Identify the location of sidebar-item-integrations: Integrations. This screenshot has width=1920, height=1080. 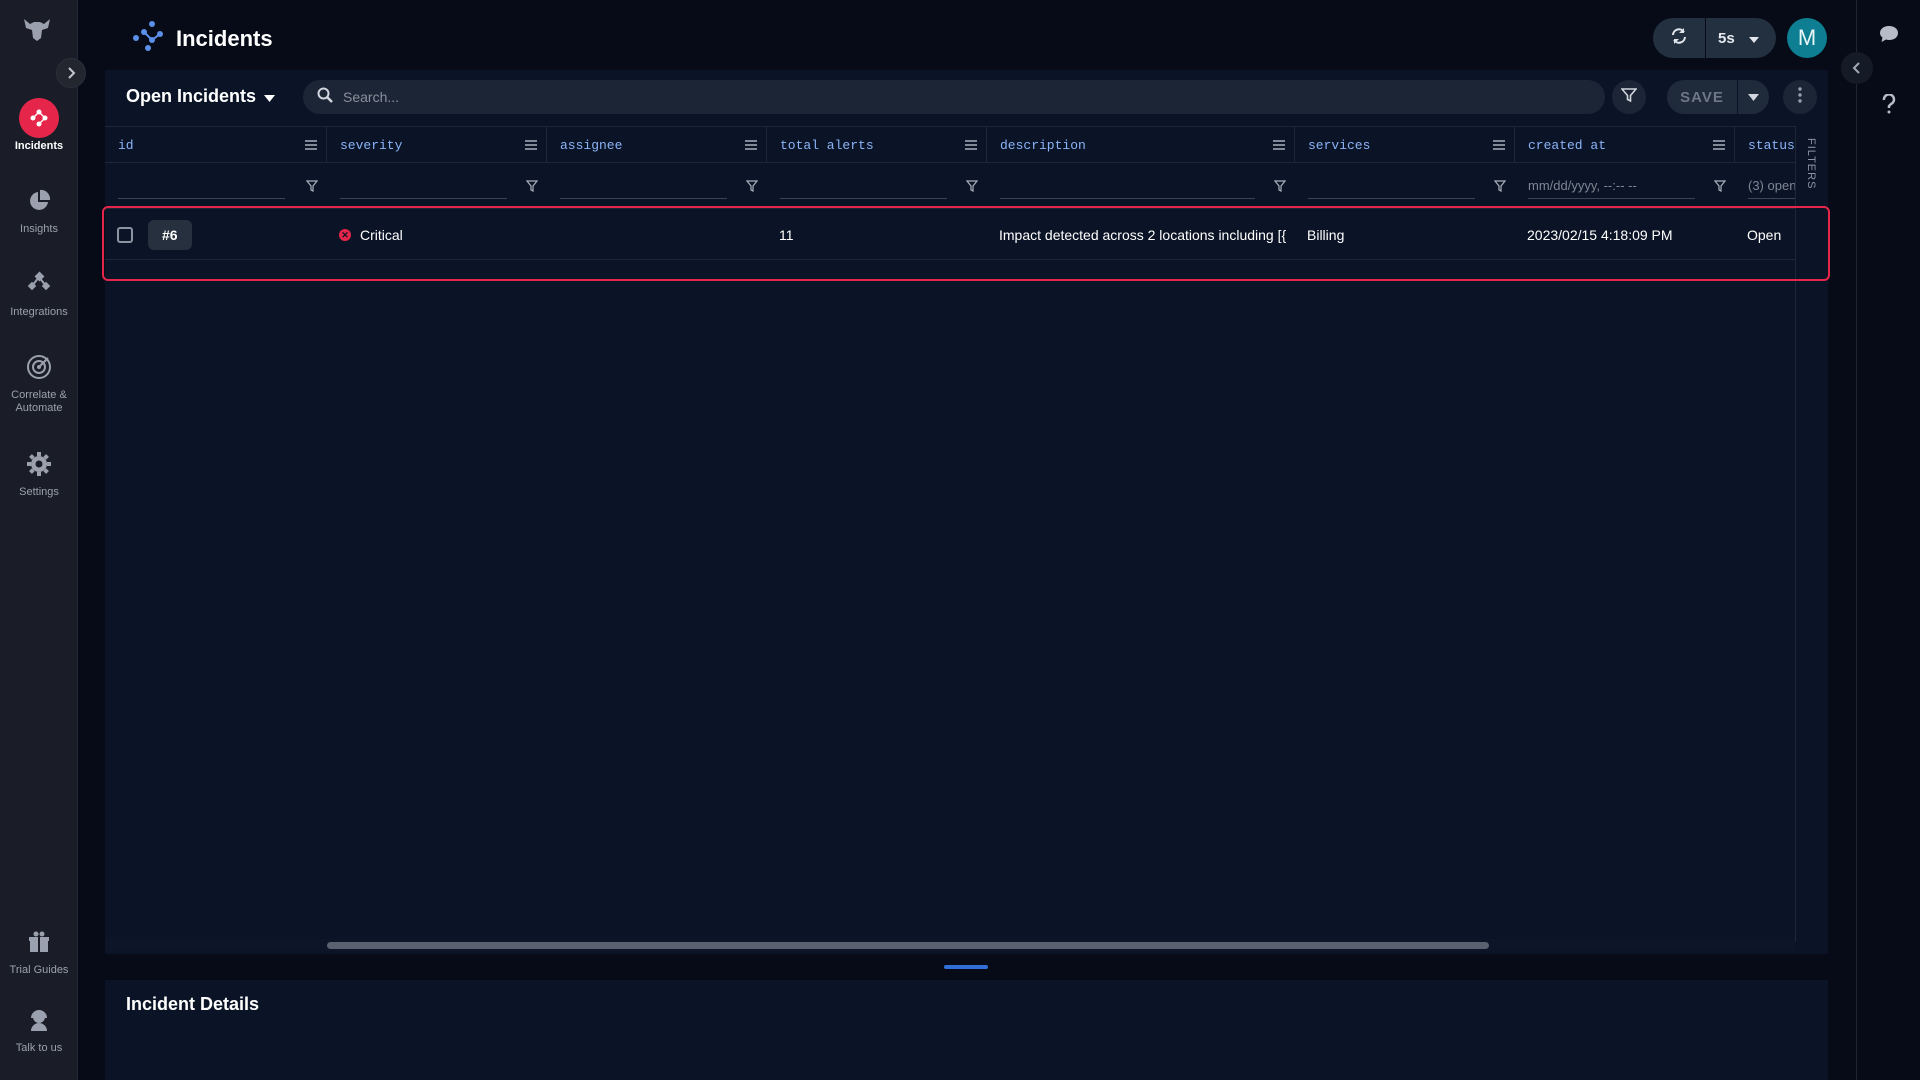
(39, 291).